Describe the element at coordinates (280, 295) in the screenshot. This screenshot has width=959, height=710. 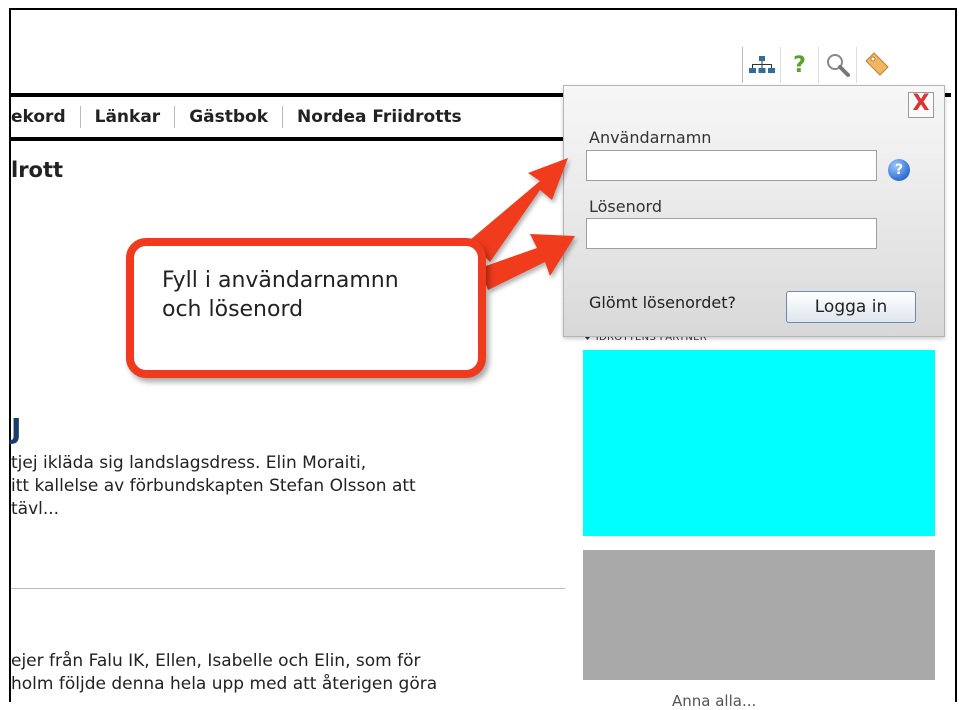
I see `callout-text: Fyll i användarnamnn och lösenord` at that location.